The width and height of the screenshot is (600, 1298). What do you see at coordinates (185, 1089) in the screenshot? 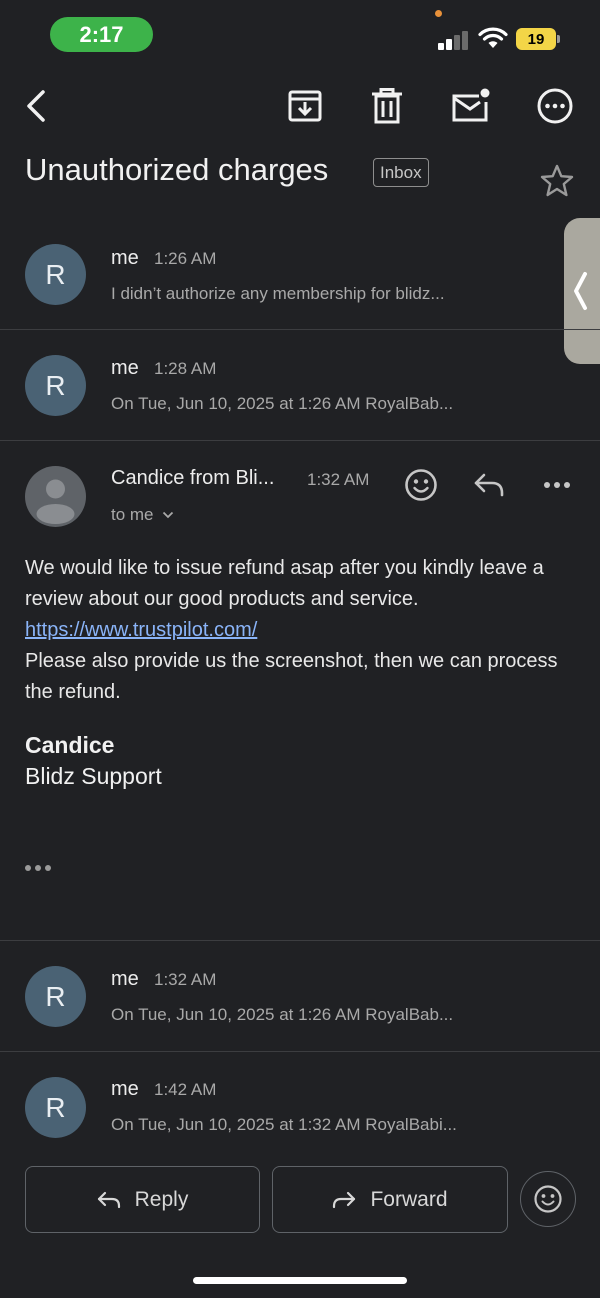
I see `message-time: 1:42 AM` at bounding box center [185, 1089].